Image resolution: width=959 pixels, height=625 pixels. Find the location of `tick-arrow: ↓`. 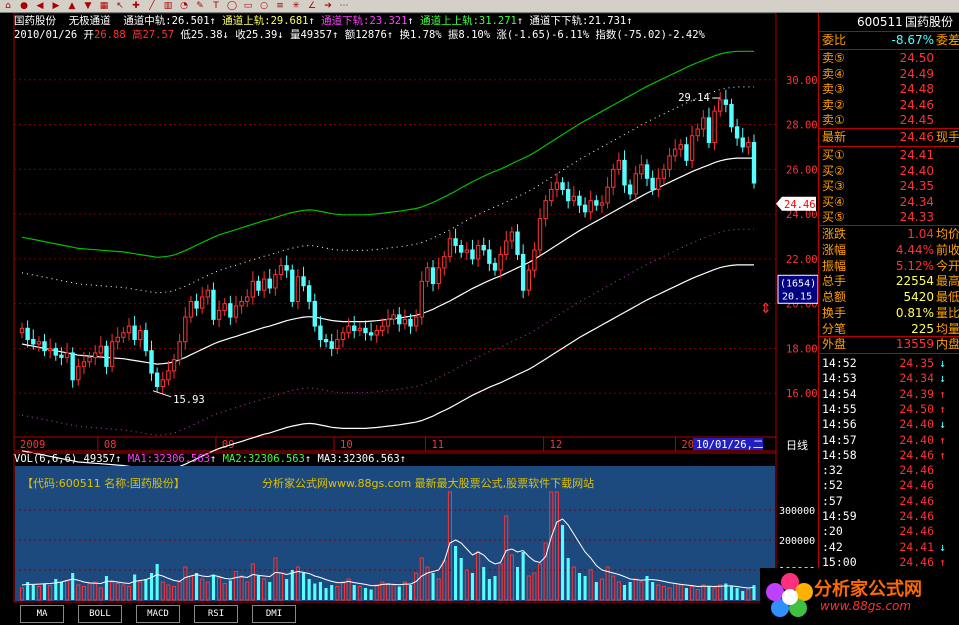

tick-arrow: ↓ is located at coordinates (942, 424).